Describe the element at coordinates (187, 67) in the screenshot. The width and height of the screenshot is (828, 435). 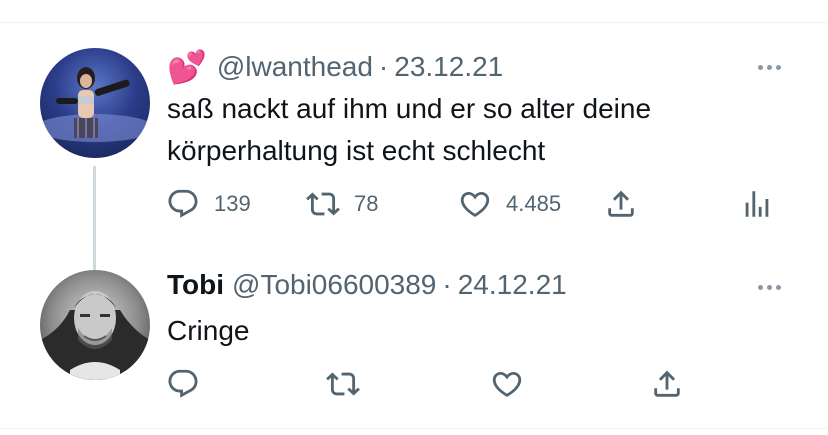
I see `display-name-emoji: 💕` at that location.